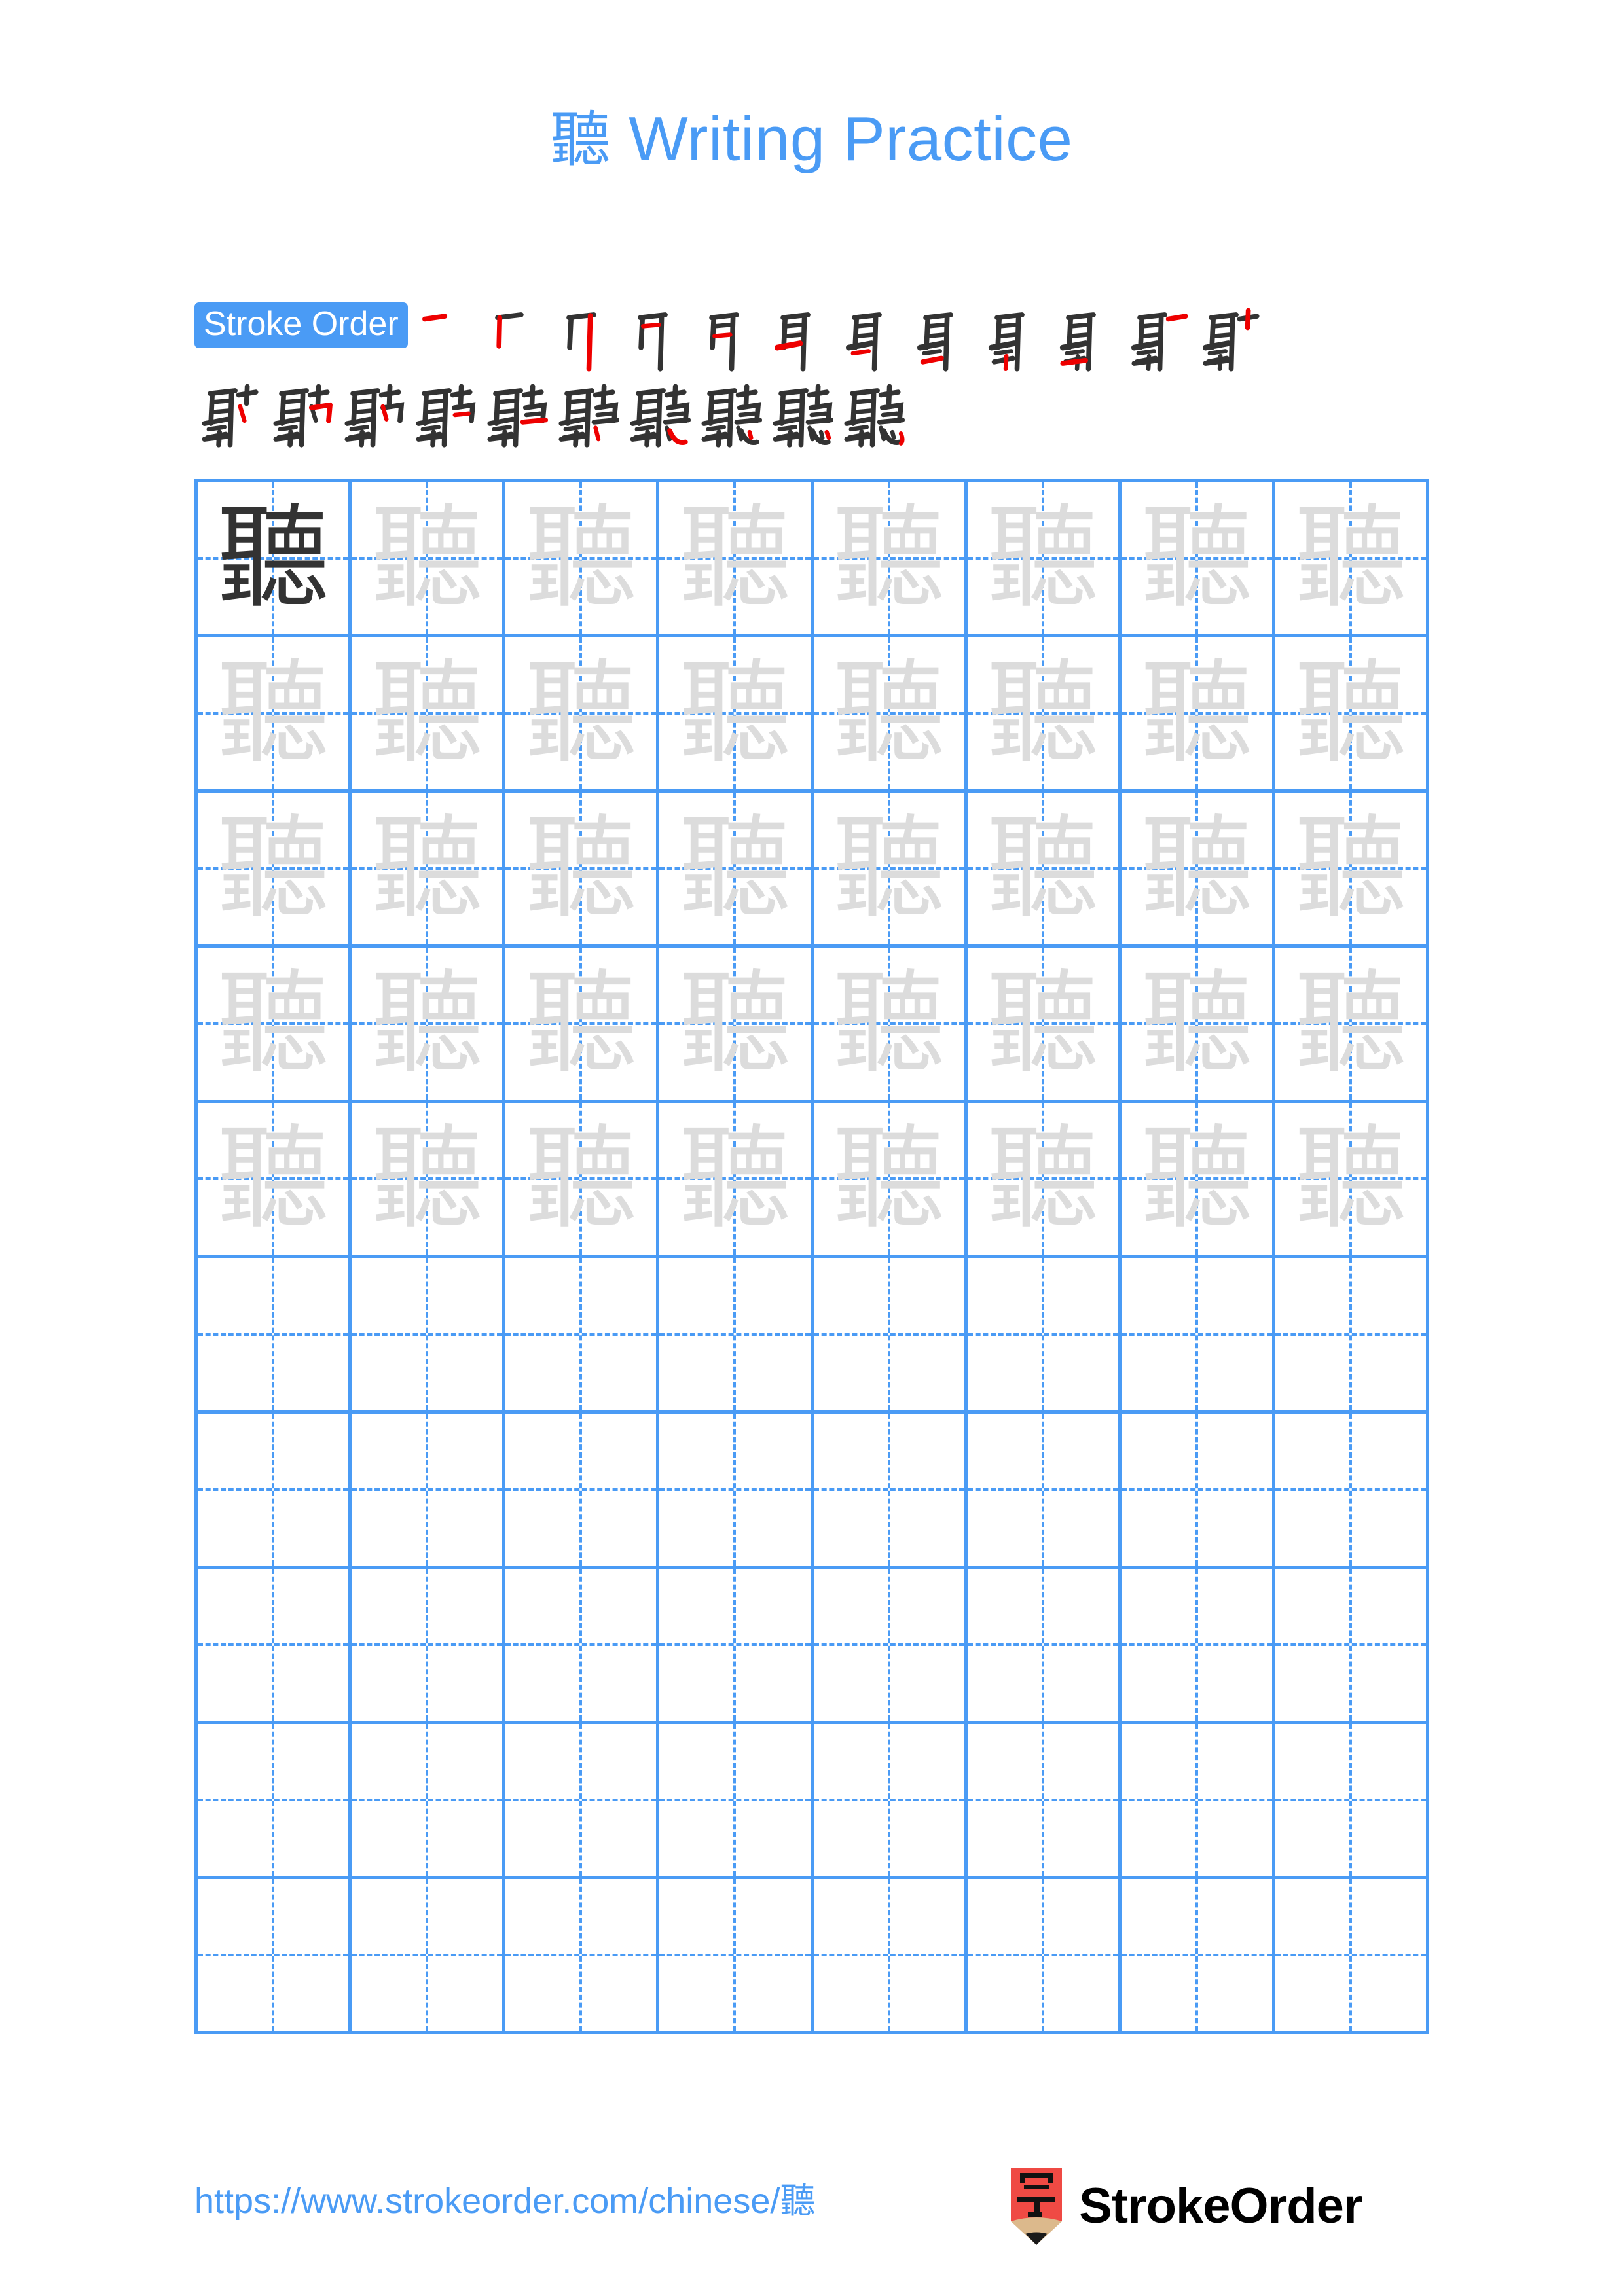 The image size is (1623, 2296). I want to click on strokeorder-logo: StrokeOrder, so click(1185, 2206).